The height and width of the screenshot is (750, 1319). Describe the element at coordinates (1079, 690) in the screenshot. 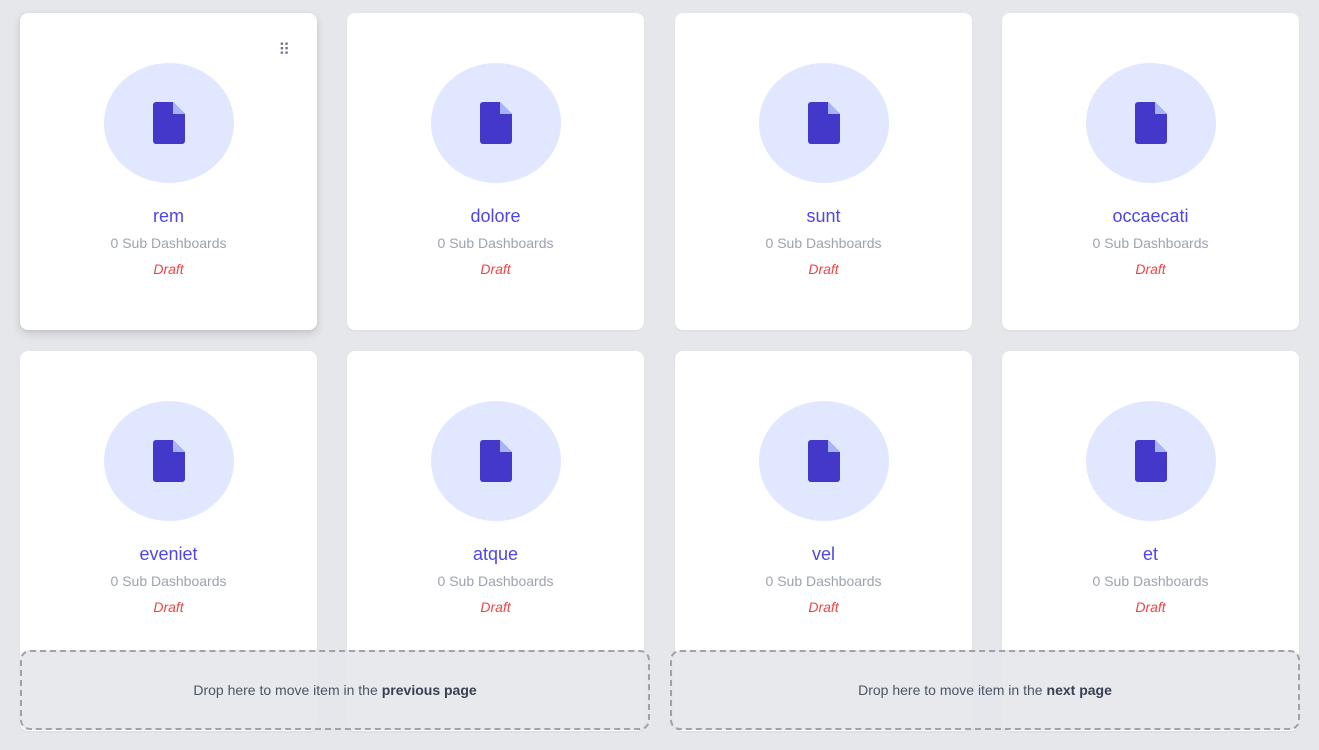

I see `drop-zone-emphasis: next page` at that location.